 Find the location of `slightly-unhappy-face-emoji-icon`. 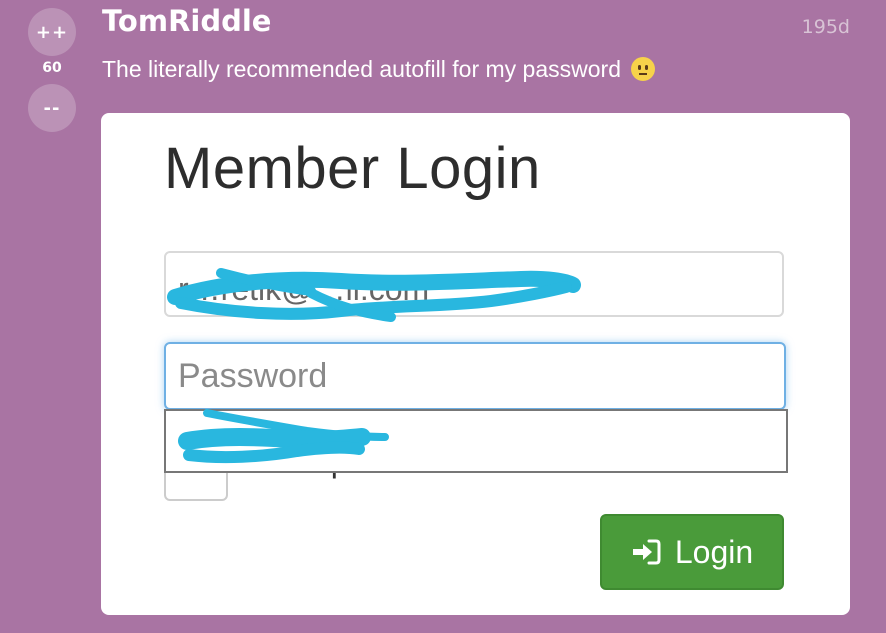

slightly-unhappy-face-emoji-icon is located at coordinates (643, 69).